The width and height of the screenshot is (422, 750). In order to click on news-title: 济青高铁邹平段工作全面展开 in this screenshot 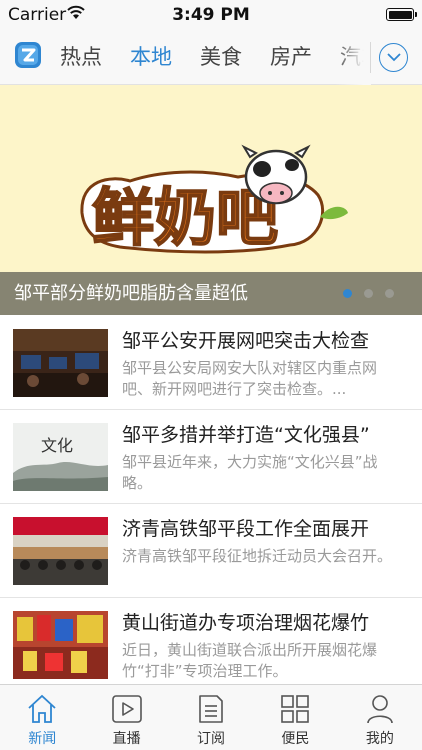, I will do `click(246, 529)`.